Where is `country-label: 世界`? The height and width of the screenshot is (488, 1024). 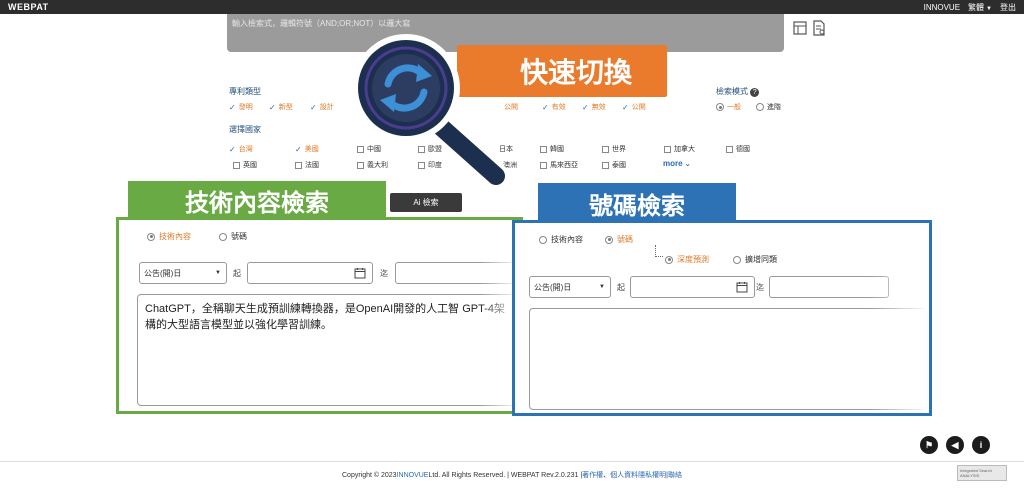
country-label: 世界 is located at coordinates (619, 149).